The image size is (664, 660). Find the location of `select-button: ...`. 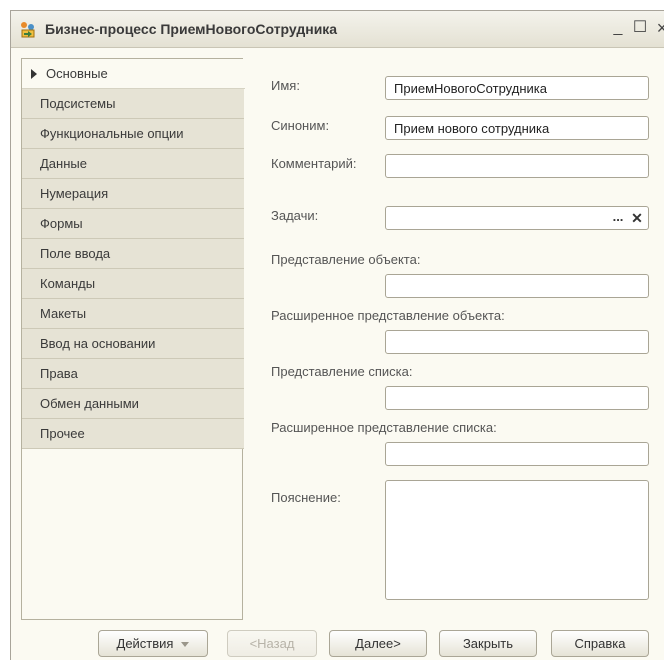

select-button: ... is located at coordinates (618, 218).